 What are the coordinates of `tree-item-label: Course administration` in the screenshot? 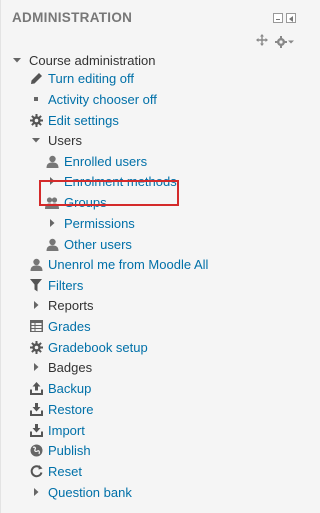 It's located at (92, 60).